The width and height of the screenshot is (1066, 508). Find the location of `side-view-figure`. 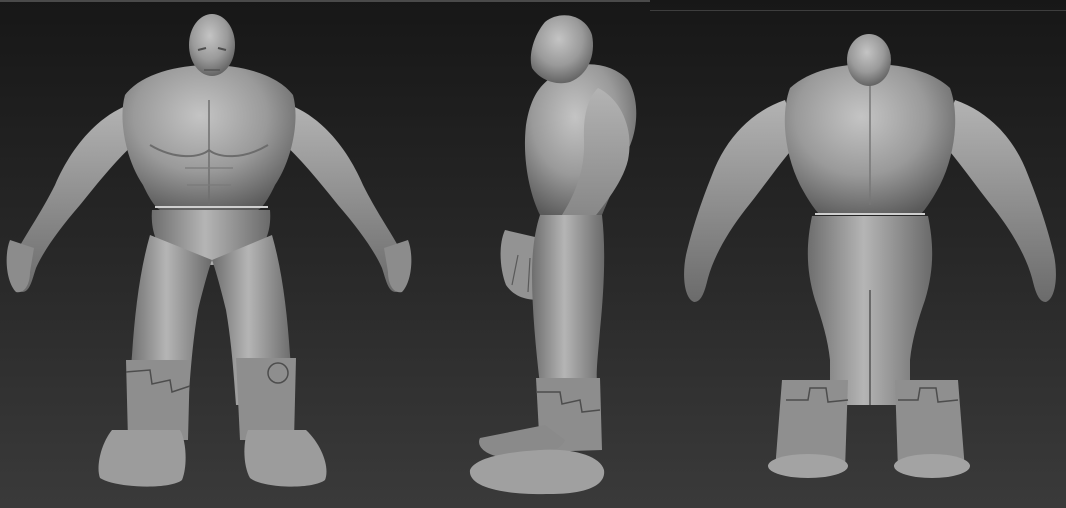

side-view-figure is located at coordinates (553, 255).